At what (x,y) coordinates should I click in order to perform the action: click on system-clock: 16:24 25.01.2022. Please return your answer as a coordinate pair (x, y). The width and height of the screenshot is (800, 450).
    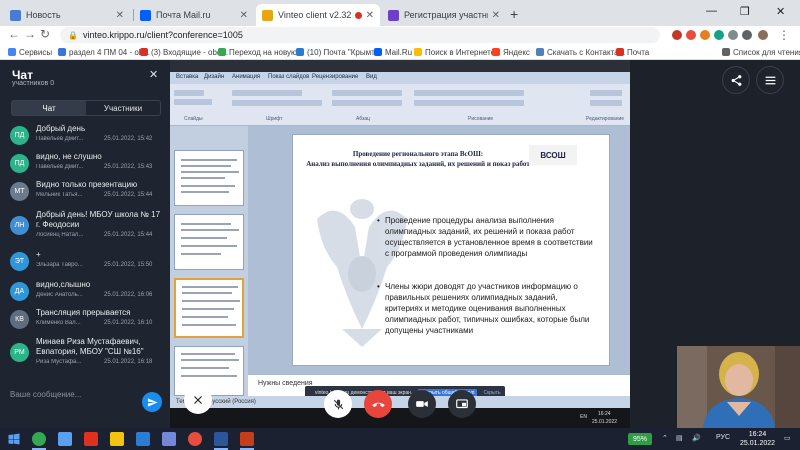
    Looking at the image, I should click on (757, 439).